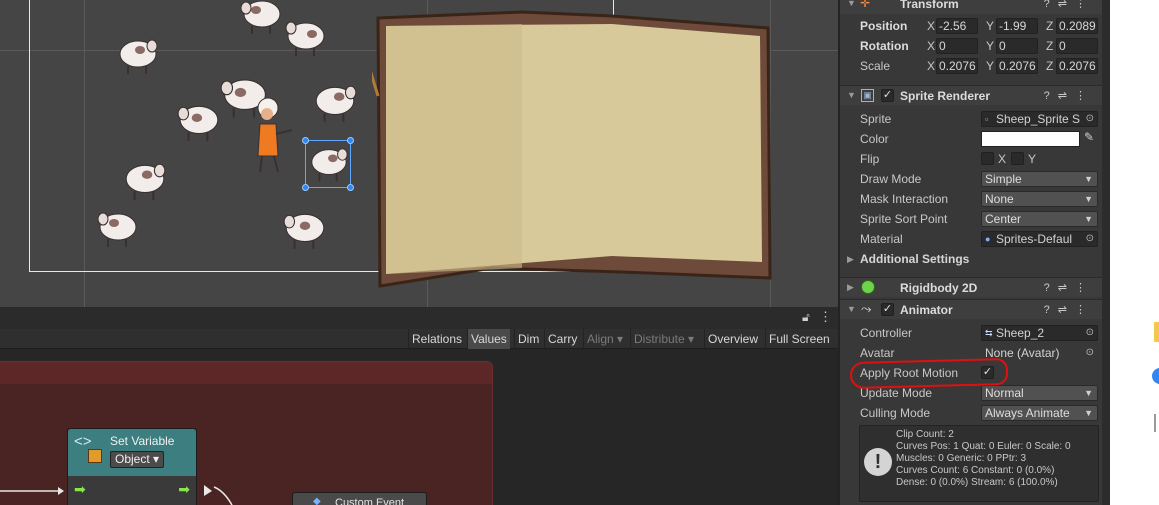 This screenshot has height=505, width=1159. Describe the element at coordinates (878, 462) in the screenshot. I see `info-icon: !` at that location.